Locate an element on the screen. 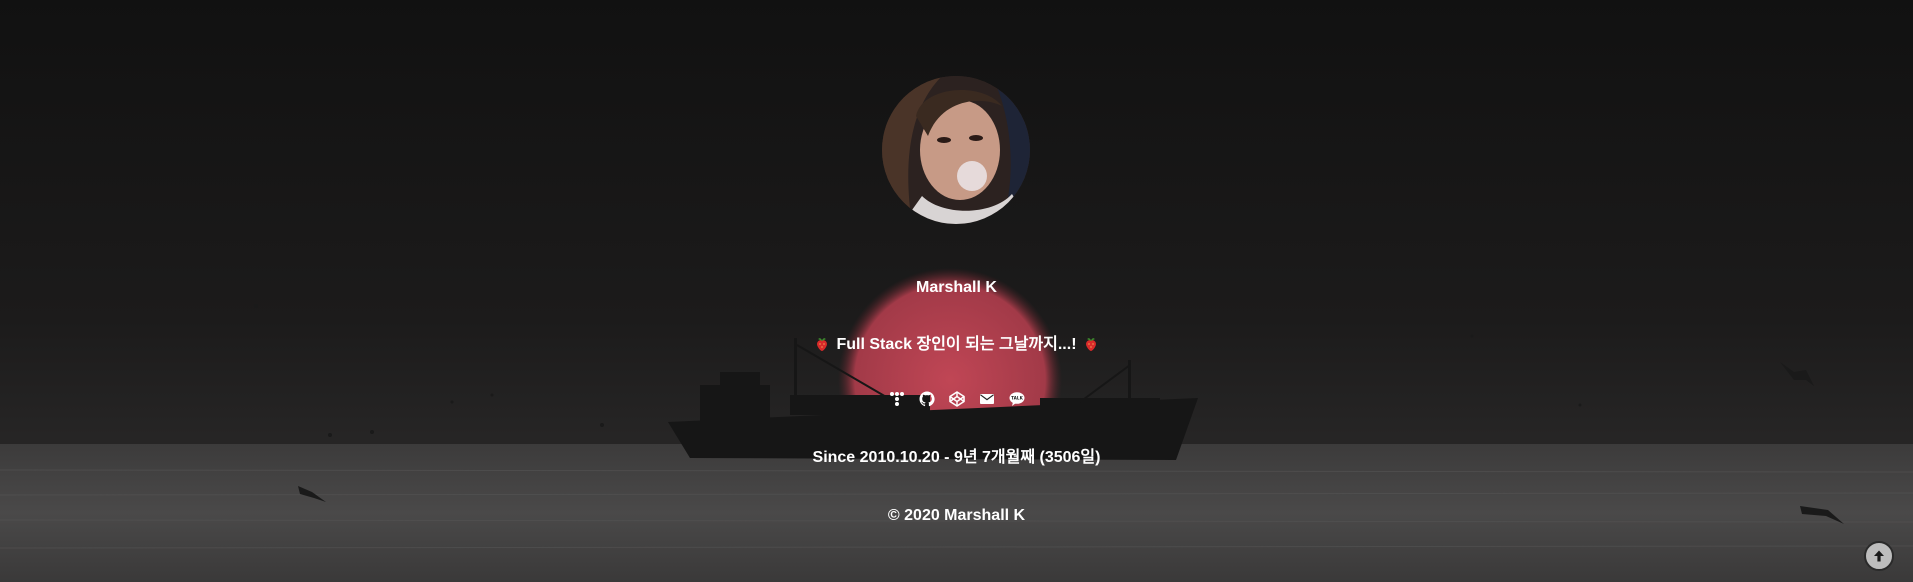 The width and height of the screenshot is (1913, 582). blog-since: Since 2010.10.20 - 9년 7개월째 (3506일) is located at coordinates (956, 457).